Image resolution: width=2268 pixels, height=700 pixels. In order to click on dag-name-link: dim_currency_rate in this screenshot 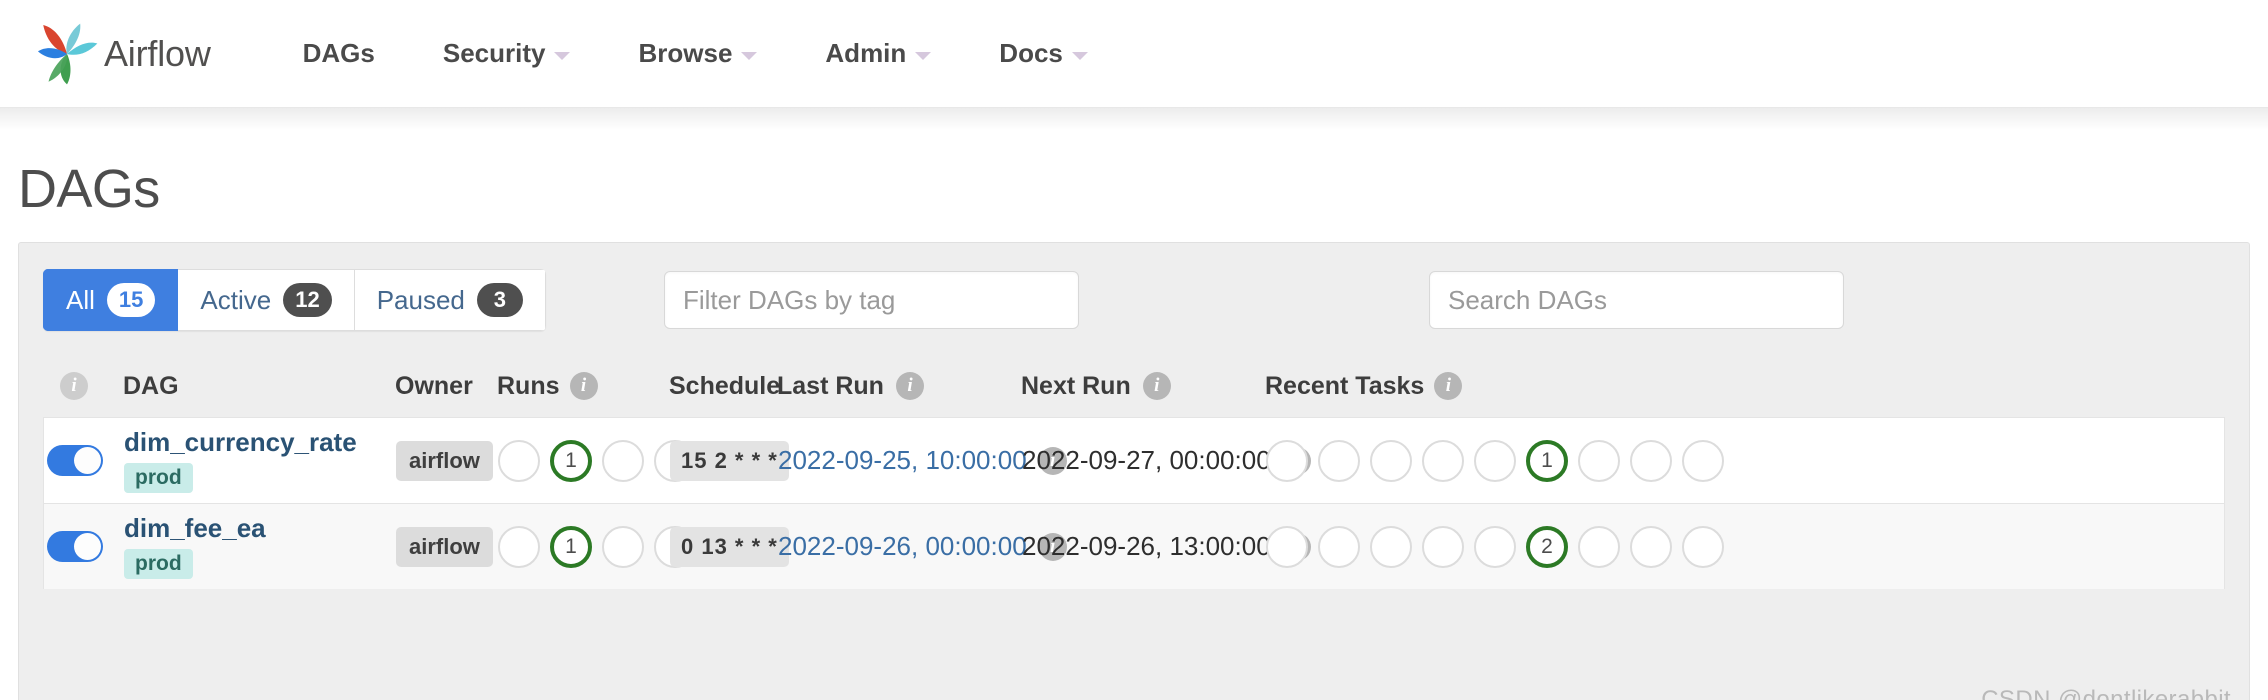, I will do `click(260, 442)`.